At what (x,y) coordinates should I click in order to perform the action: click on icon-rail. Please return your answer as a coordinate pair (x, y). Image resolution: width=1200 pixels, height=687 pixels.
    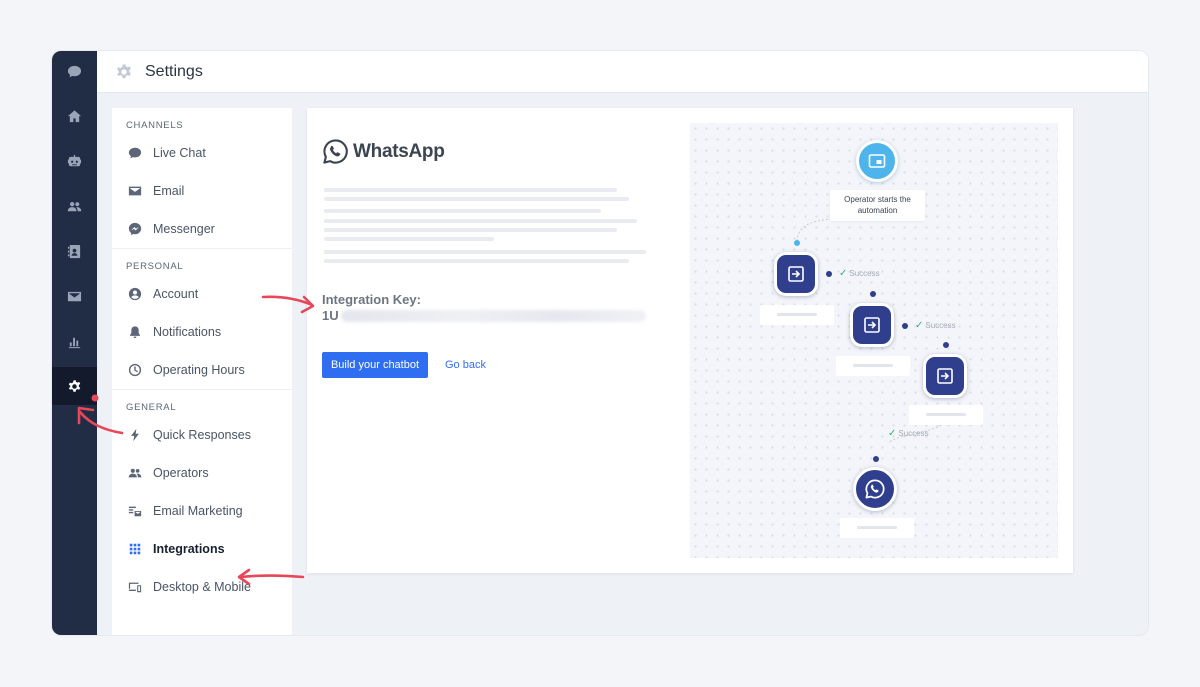
    Looking at the image, I should click on (74, 343).